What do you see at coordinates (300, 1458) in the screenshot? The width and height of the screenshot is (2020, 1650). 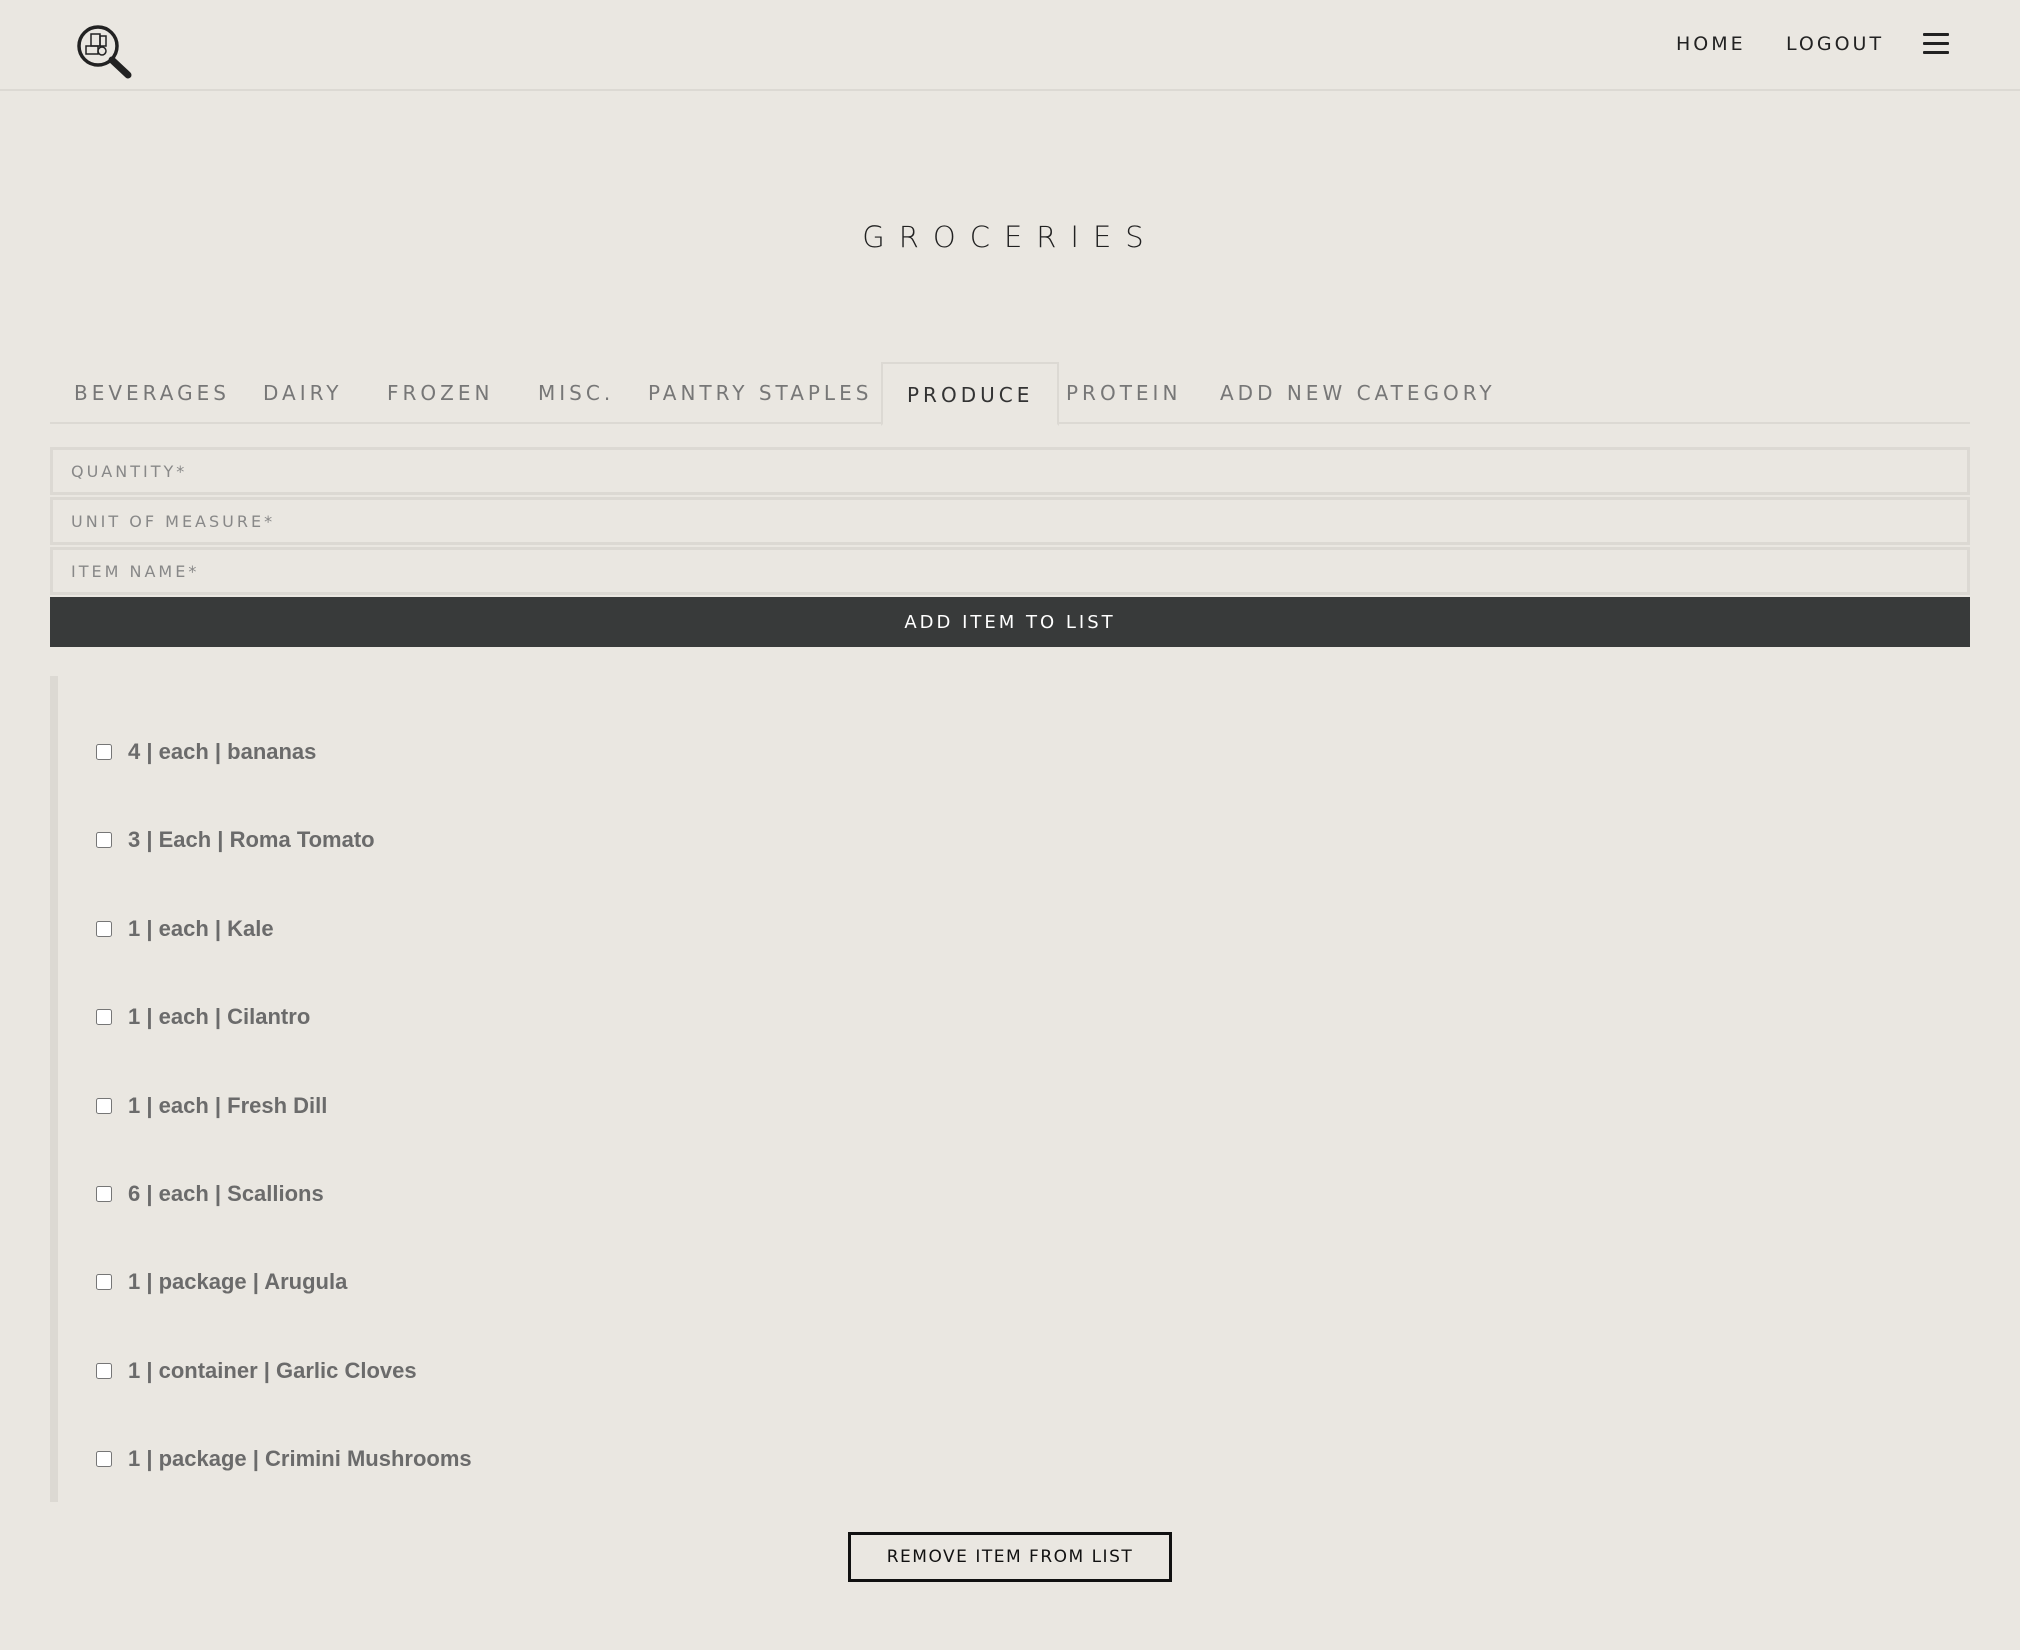 I see `item-label: 1 | package | Crimini Mushrooms` at bounding box center [300, 1458].